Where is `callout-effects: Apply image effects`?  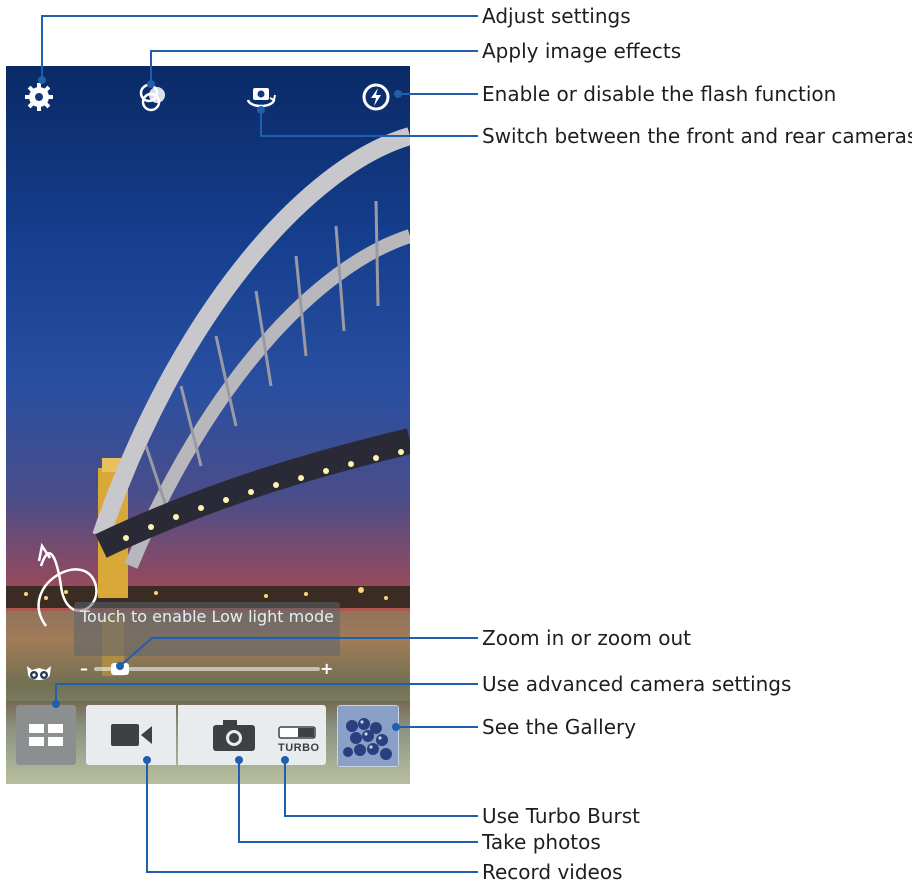 callout-effects: Apply image effects is located at coordinates (582, 51).